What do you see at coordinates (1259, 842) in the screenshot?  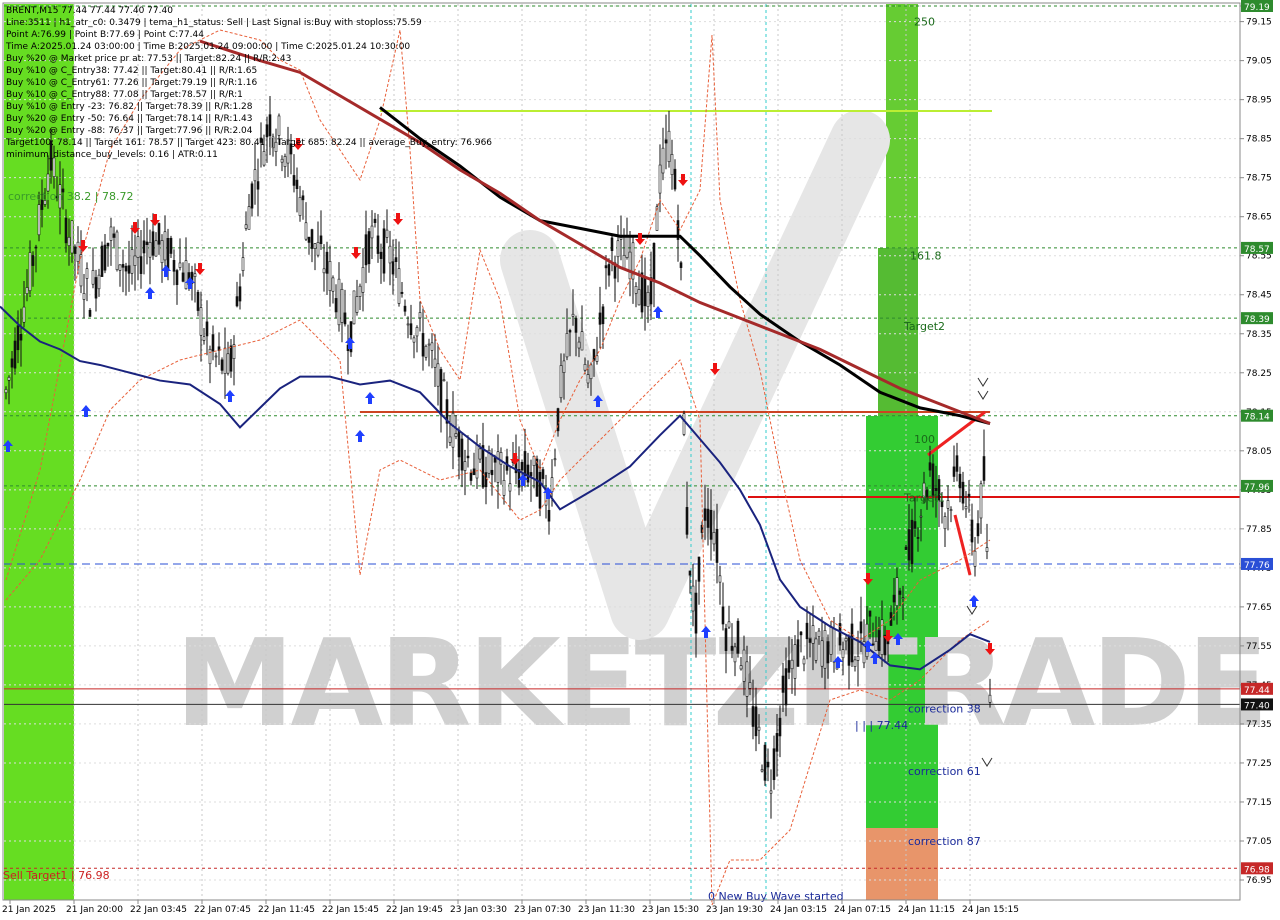 I see `y-tick-label: 77.05` at bounding box center [1259, 842].